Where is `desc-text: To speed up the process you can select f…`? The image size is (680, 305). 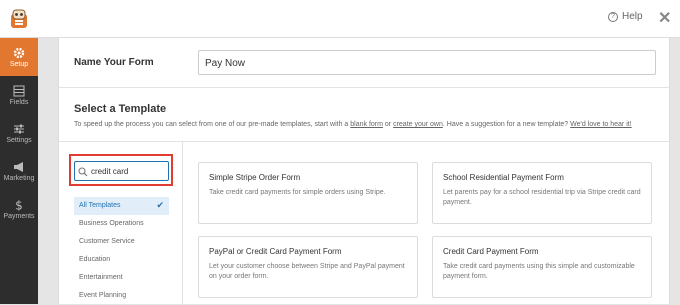 desc-text: To speed up the process you can select f… is located at coordinates (212, 124).